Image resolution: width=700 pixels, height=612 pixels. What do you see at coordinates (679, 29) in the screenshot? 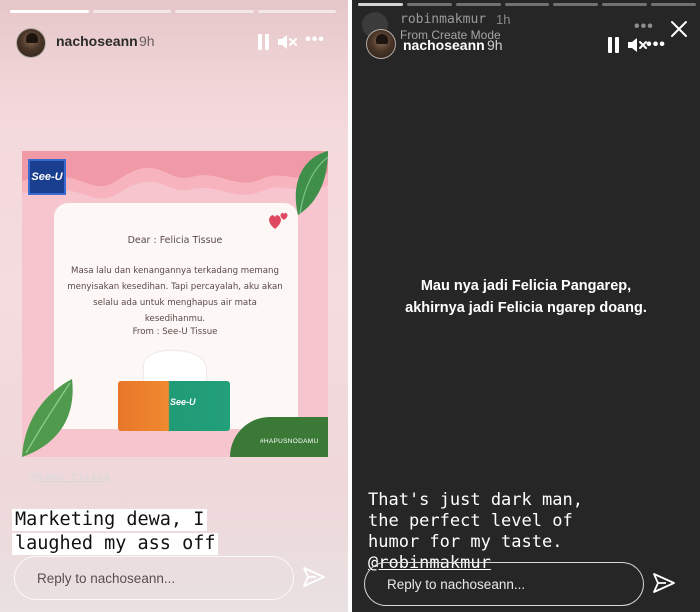
I see `close-icon` at bounding box center [679, 29].